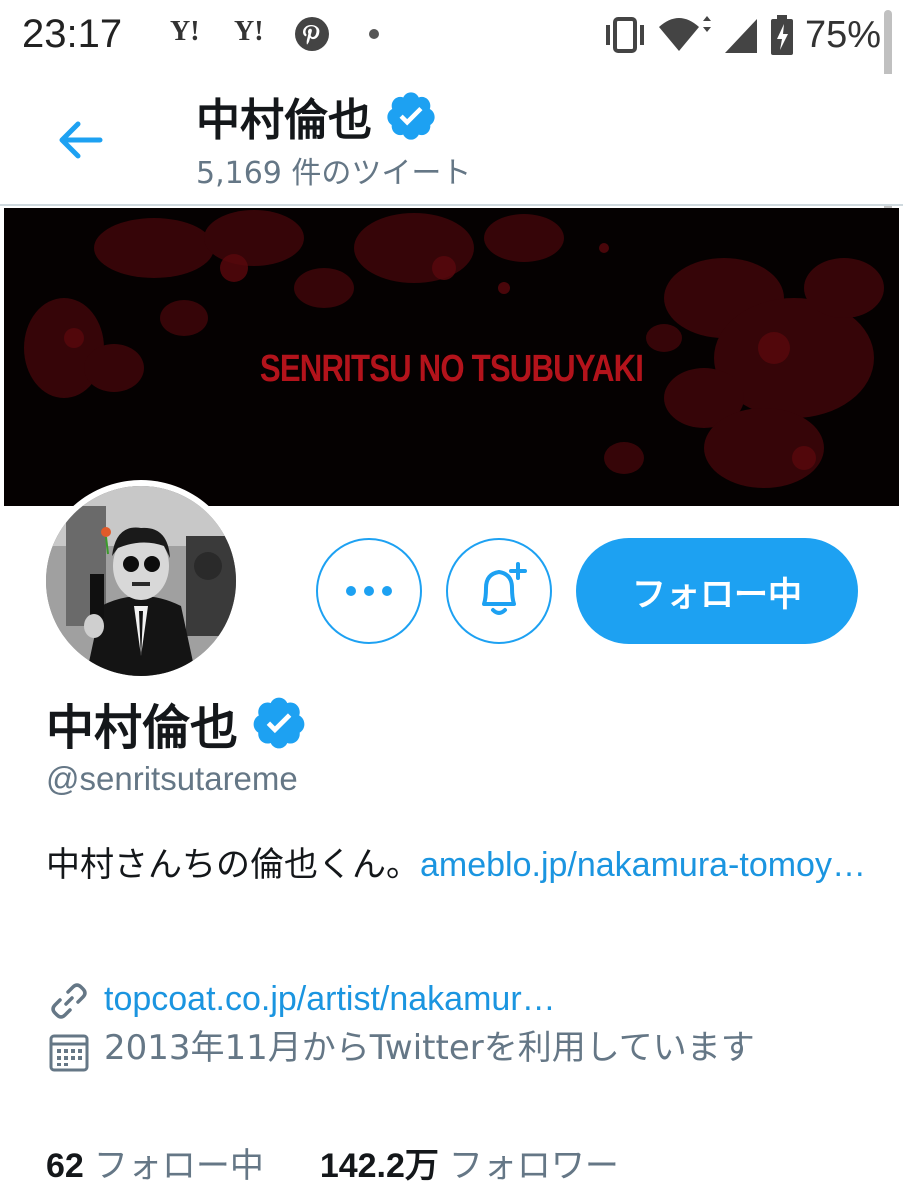  What do you see at coordinates (429, 1048) in the screenshot?
I see `joined-date: 2013年11月からTwitterを利用しています` at bounding box center [429, 1048].